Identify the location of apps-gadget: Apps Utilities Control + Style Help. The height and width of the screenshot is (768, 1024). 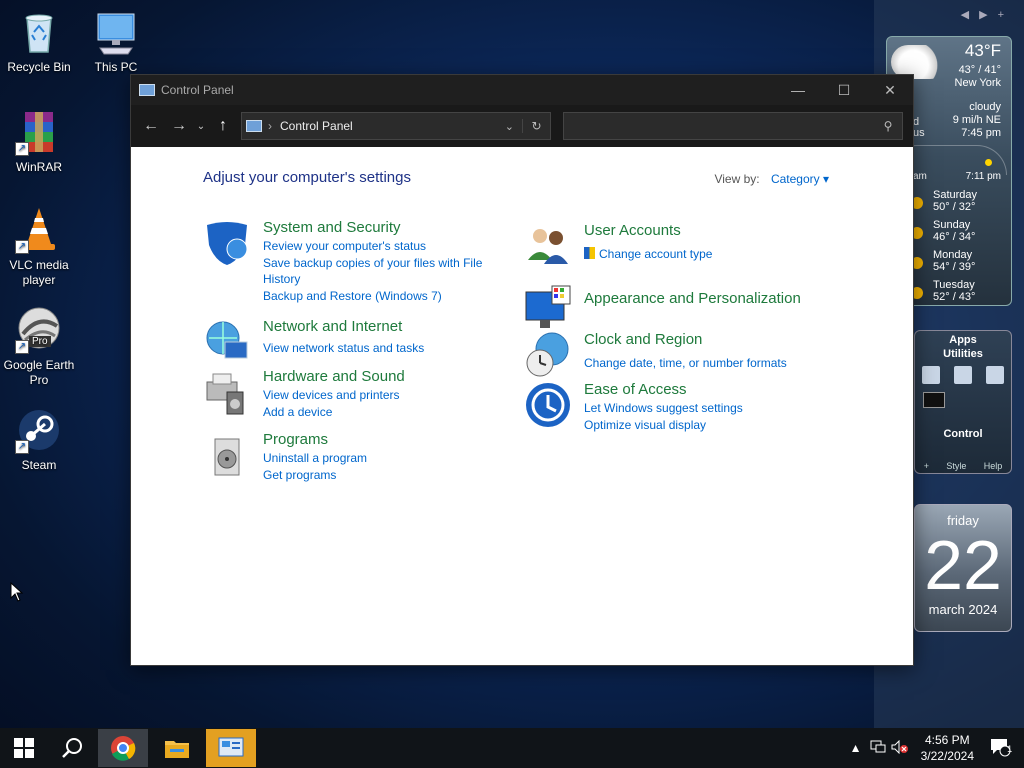
(963, 402).